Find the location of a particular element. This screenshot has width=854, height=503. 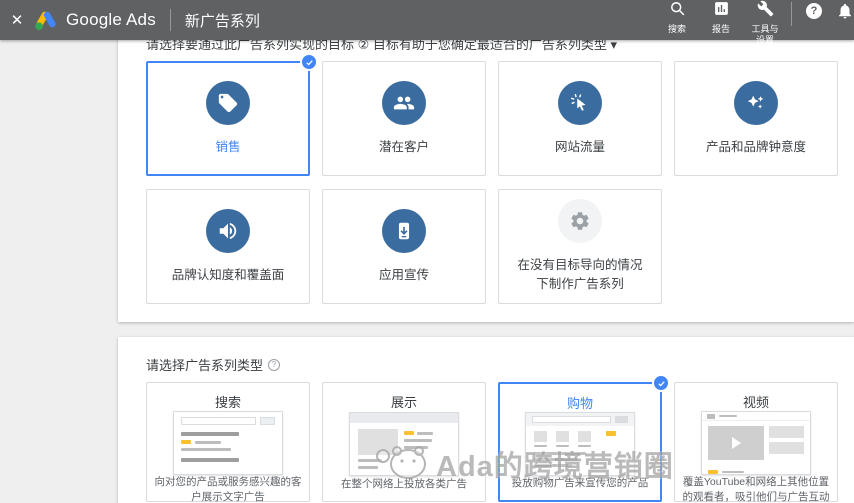

search-icon is located at coordinates (677, 11).